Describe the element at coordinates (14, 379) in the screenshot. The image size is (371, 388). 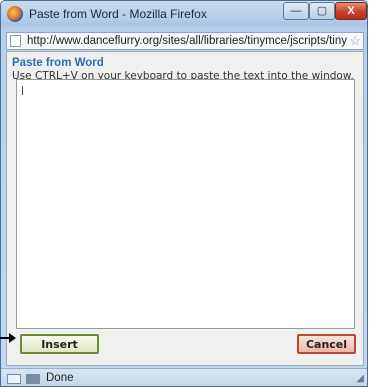
I see `screen-icon` at that location.